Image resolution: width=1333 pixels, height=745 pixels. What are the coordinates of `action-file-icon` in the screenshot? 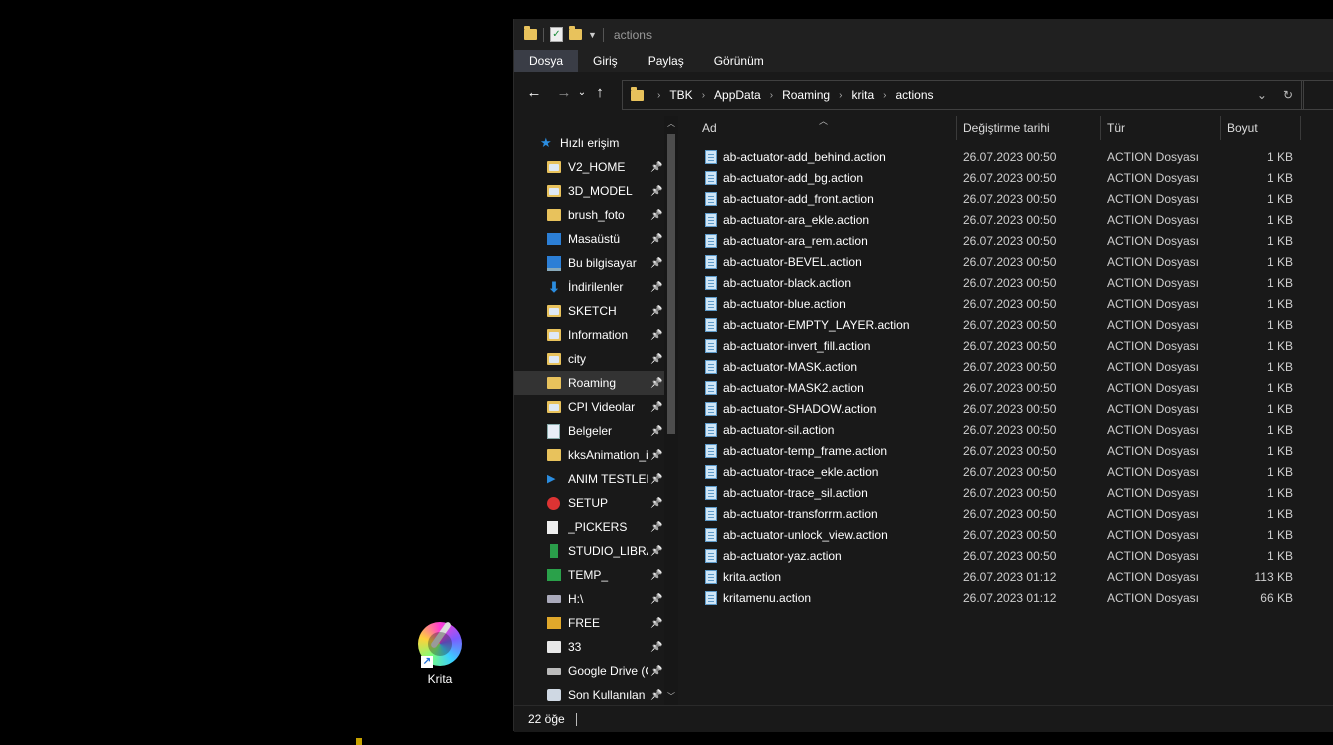 It's located at (711, 178).